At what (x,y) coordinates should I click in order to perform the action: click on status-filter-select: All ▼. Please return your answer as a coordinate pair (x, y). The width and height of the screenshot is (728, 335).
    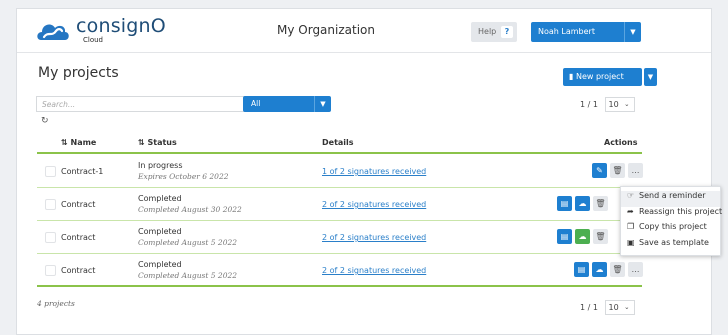
    Looking at the image, I should click on (287, 104).